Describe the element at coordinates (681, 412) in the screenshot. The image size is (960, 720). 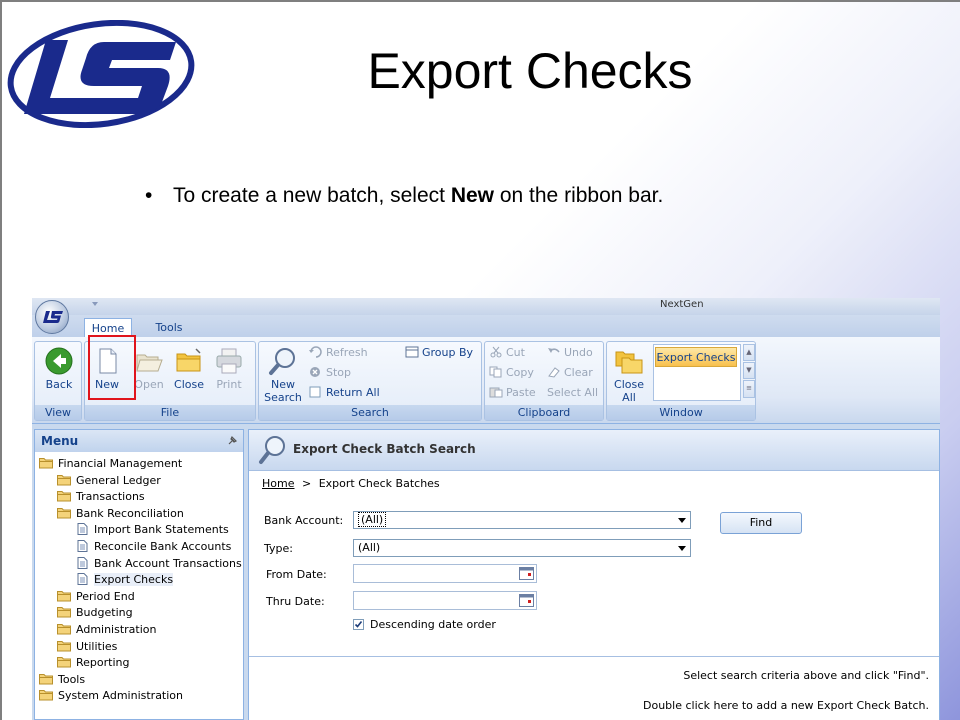
I see `group-label-window: Window` at that location.